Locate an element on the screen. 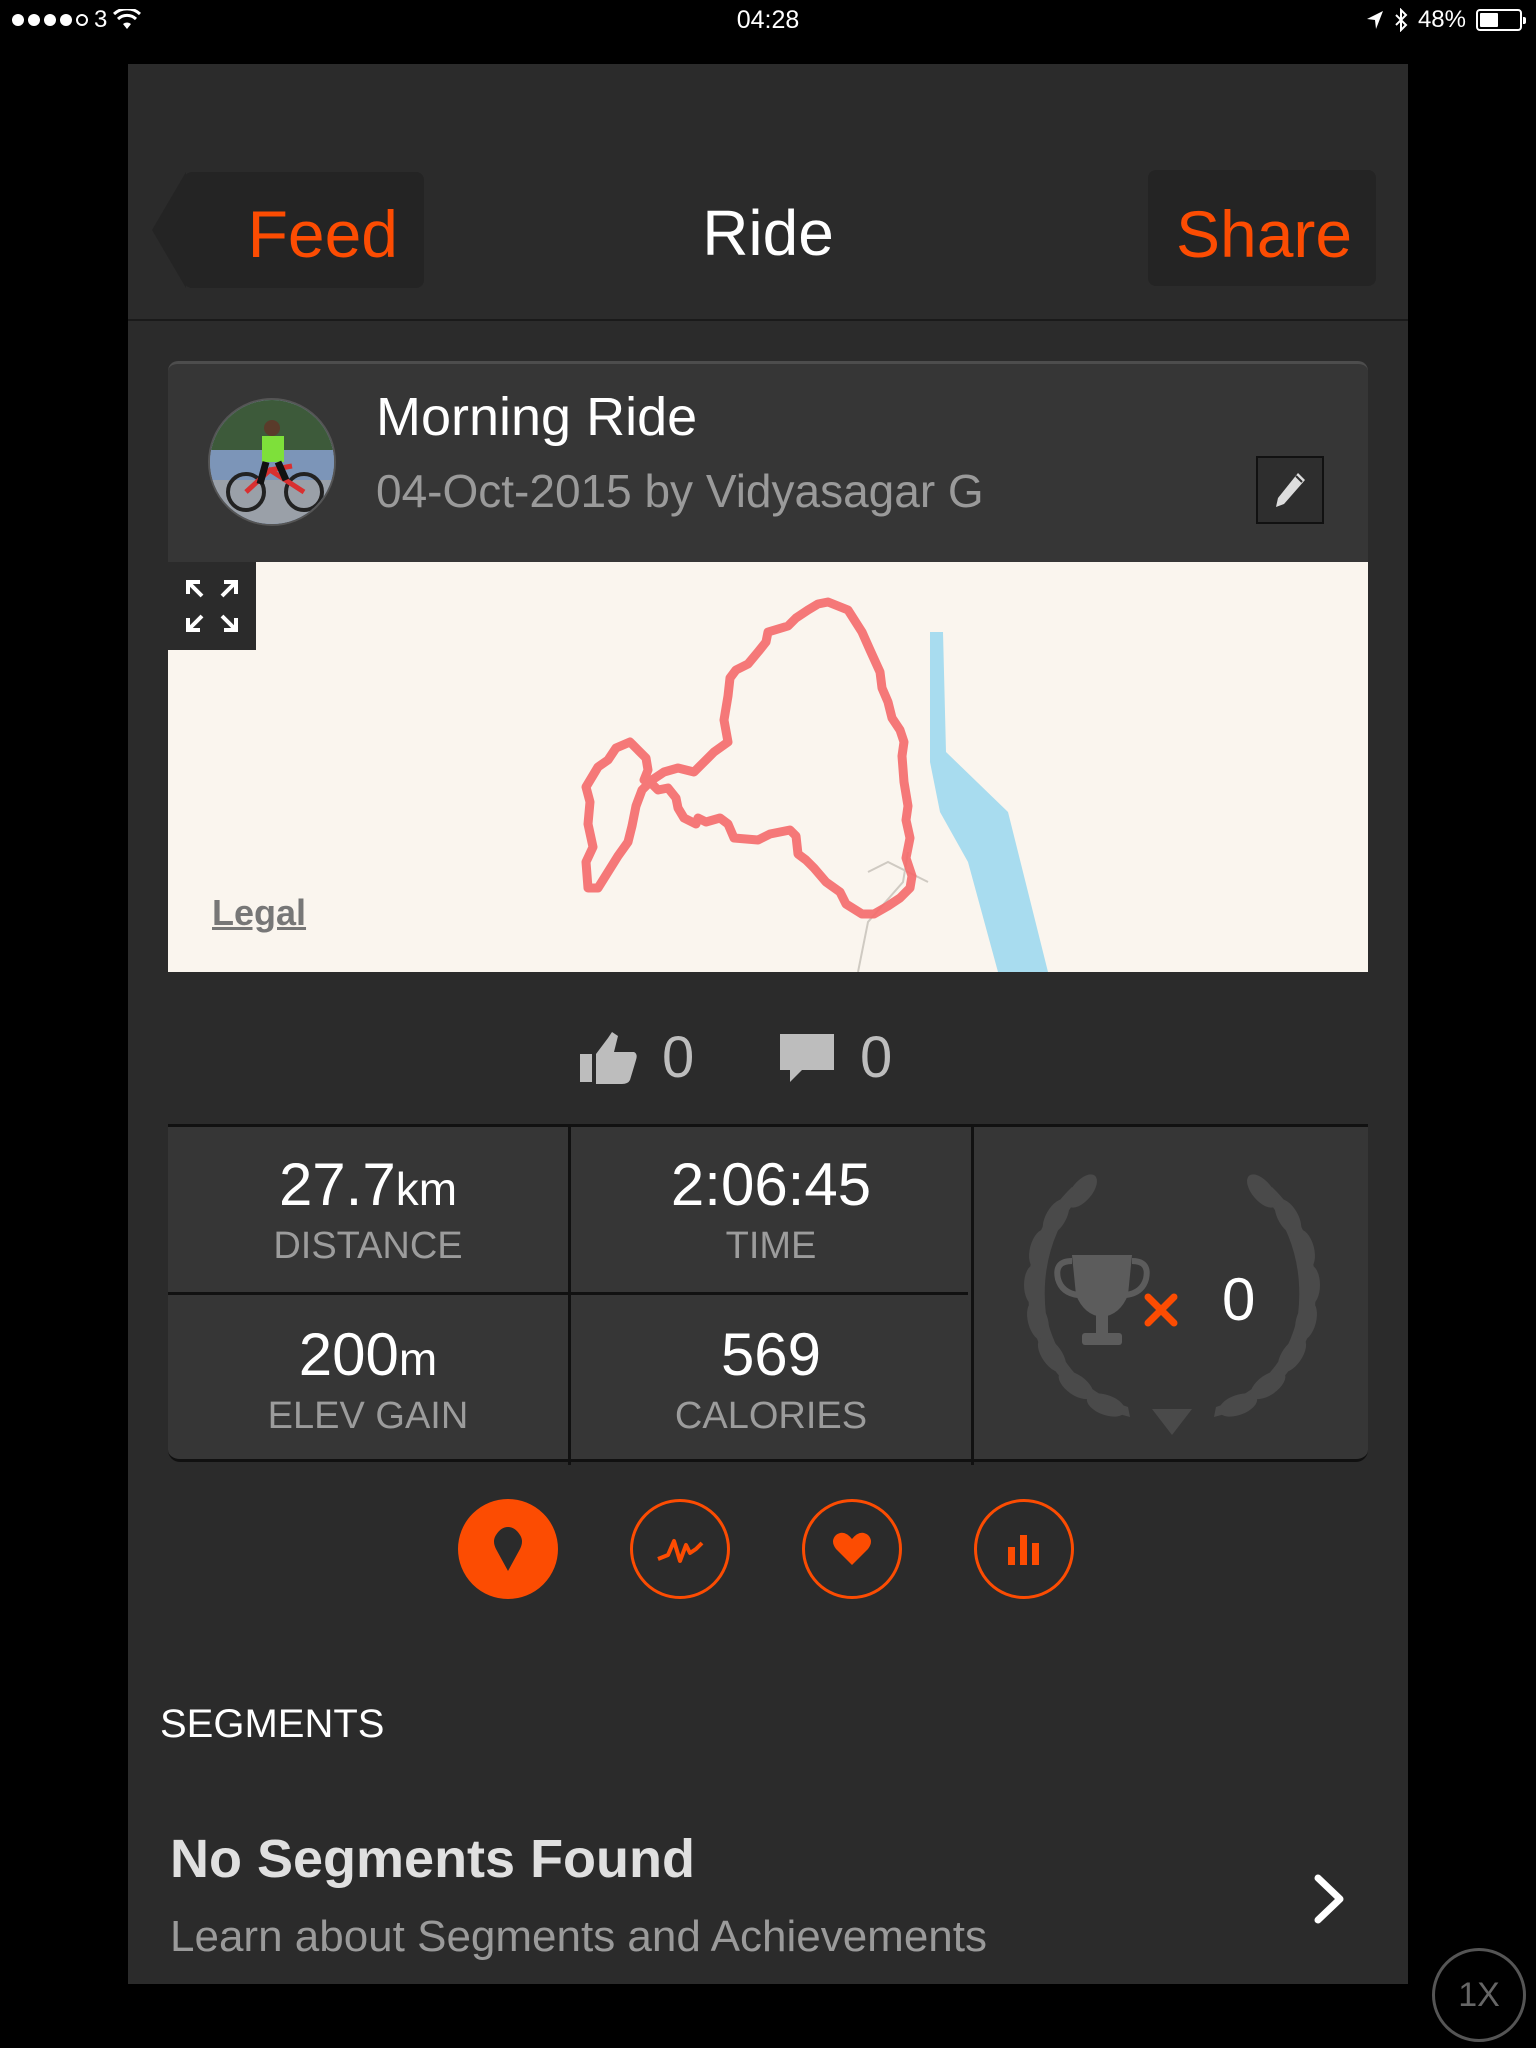 The height and width of the screenshot is (2048, 1536). status-bar: 3 04:28 48% is located at coordinates (768, 20).